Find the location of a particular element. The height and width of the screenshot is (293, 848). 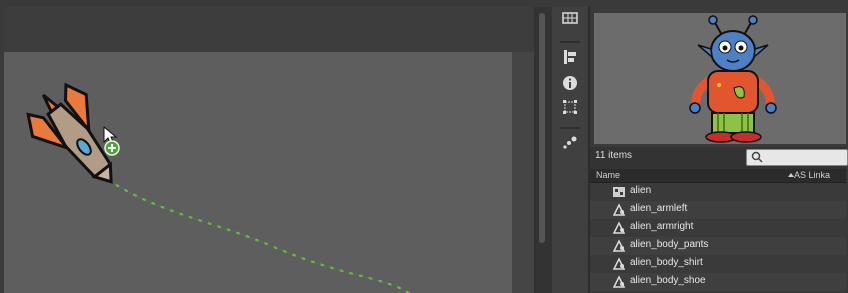

stage-scrollbar is located at coordinates (543, 150).